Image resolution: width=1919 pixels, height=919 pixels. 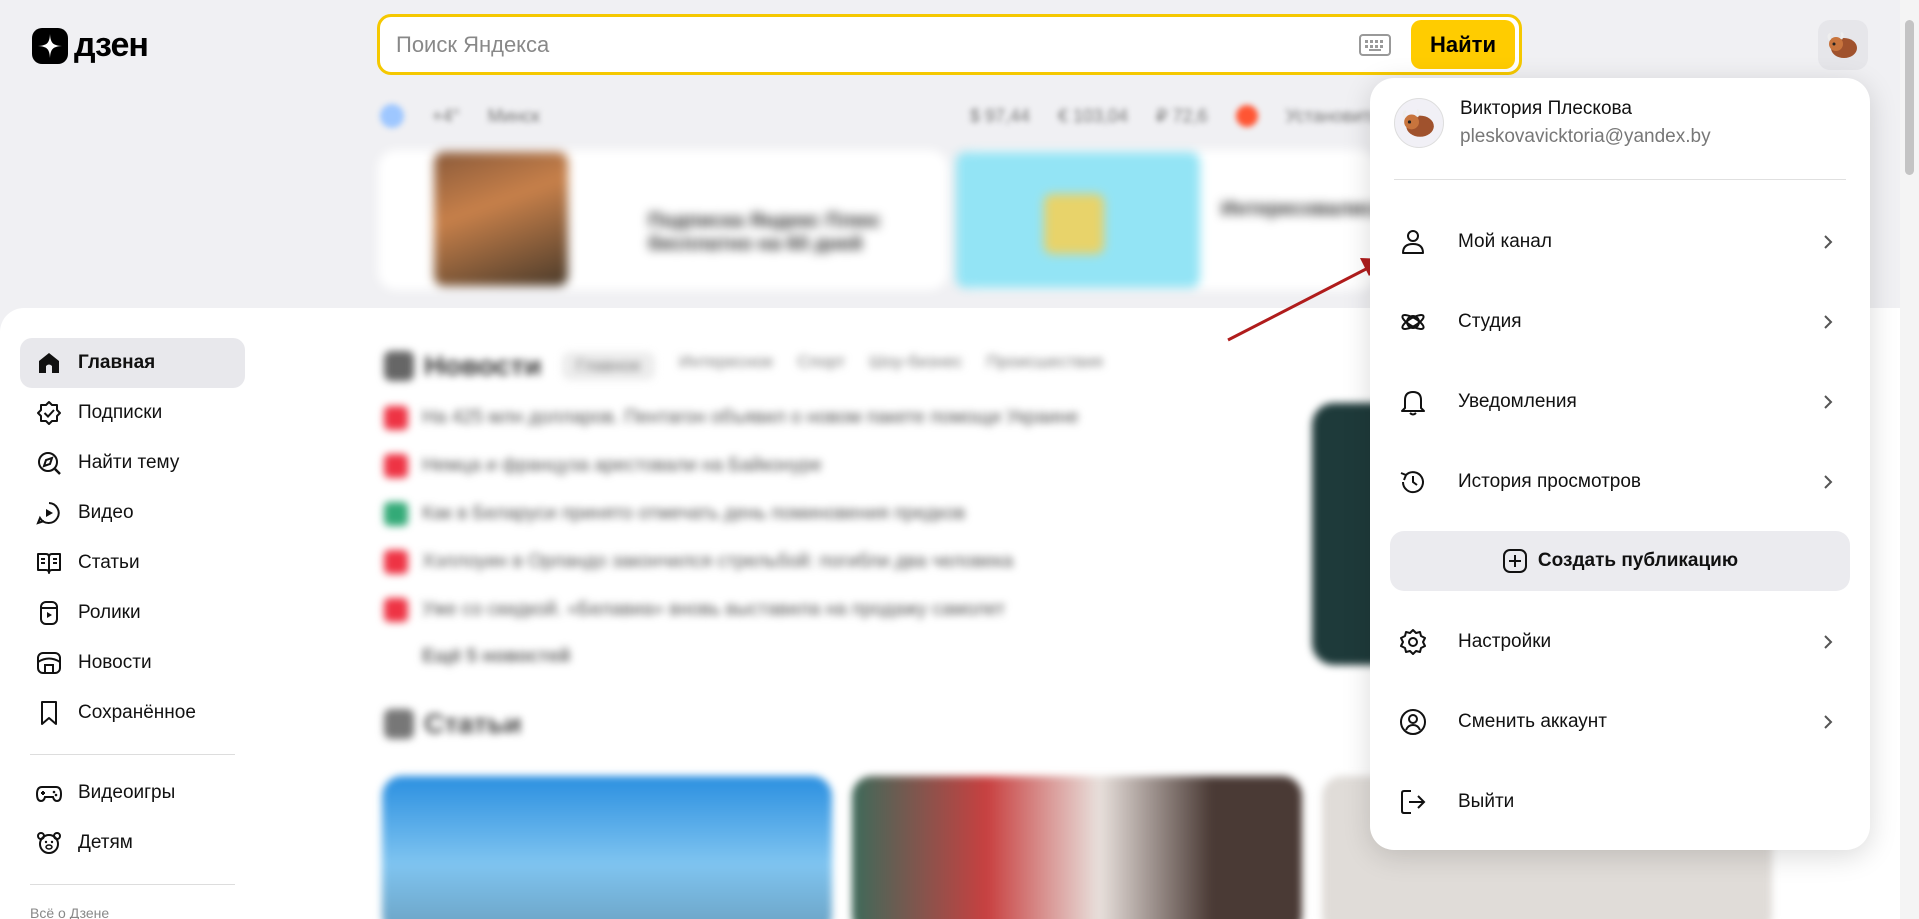 I want to click on menu-item-switch-account: Сменить аккаунт, so click(x=1620, y=722).